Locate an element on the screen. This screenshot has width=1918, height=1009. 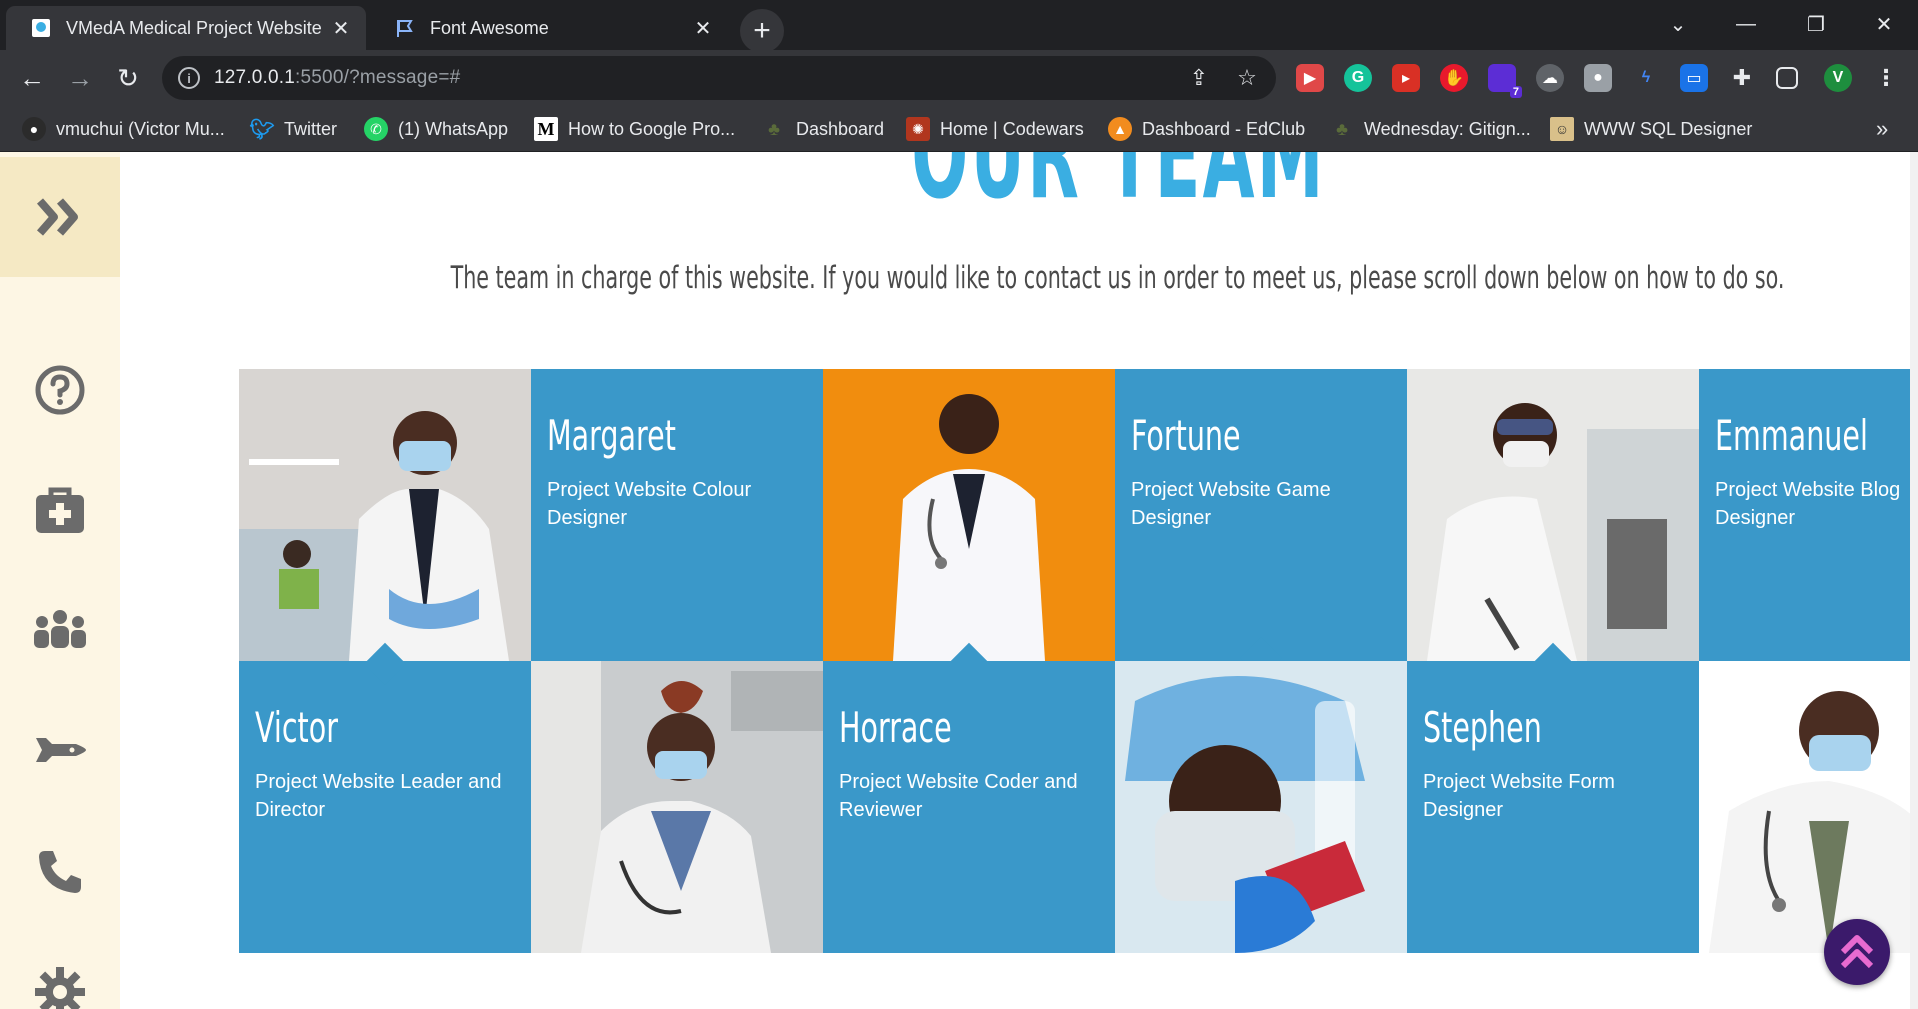
site-info-icon: i is located at coordinates (189, 78).